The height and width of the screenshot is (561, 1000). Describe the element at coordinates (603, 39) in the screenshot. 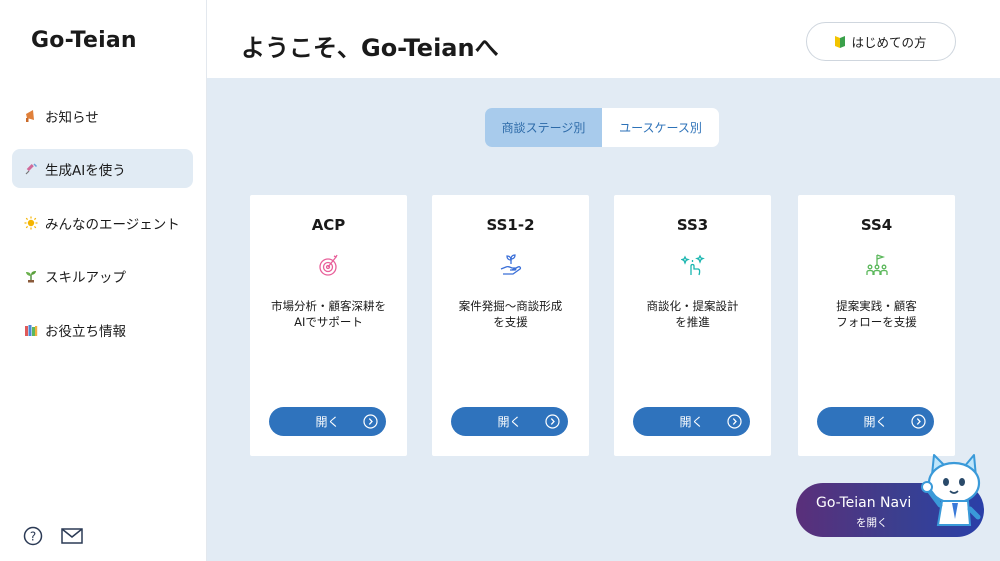

I see `header: ようこそ、Go-Teianへ はじめての方` at that location.